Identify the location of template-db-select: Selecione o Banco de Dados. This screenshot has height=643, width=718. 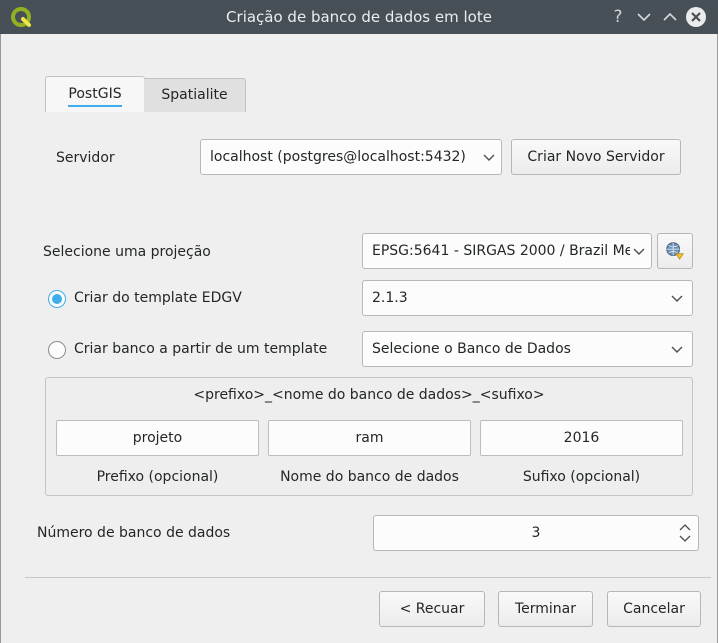
(527, 349).